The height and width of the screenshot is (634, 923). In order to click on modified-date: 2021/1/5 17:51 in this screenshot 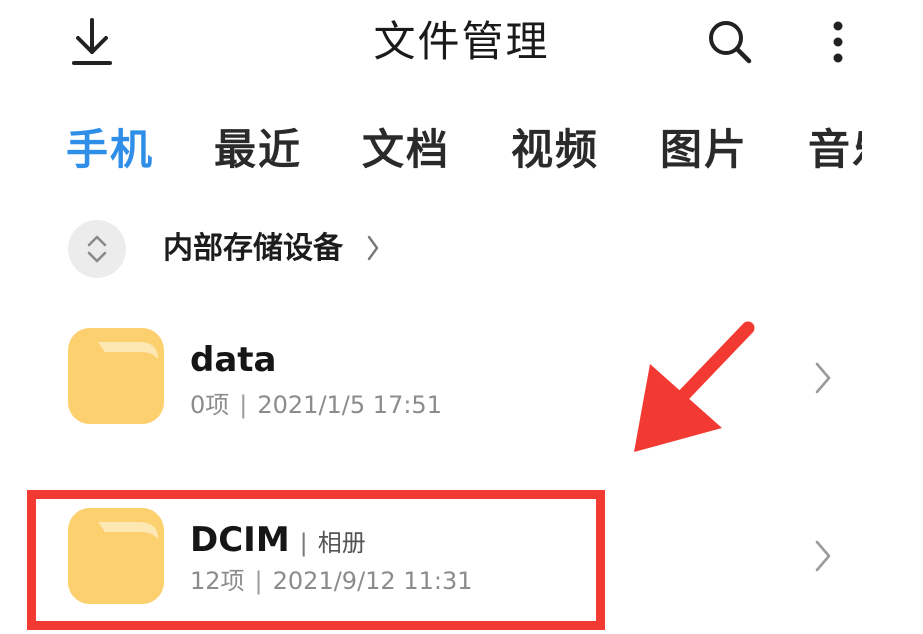, I will do `click(349, 405)`.